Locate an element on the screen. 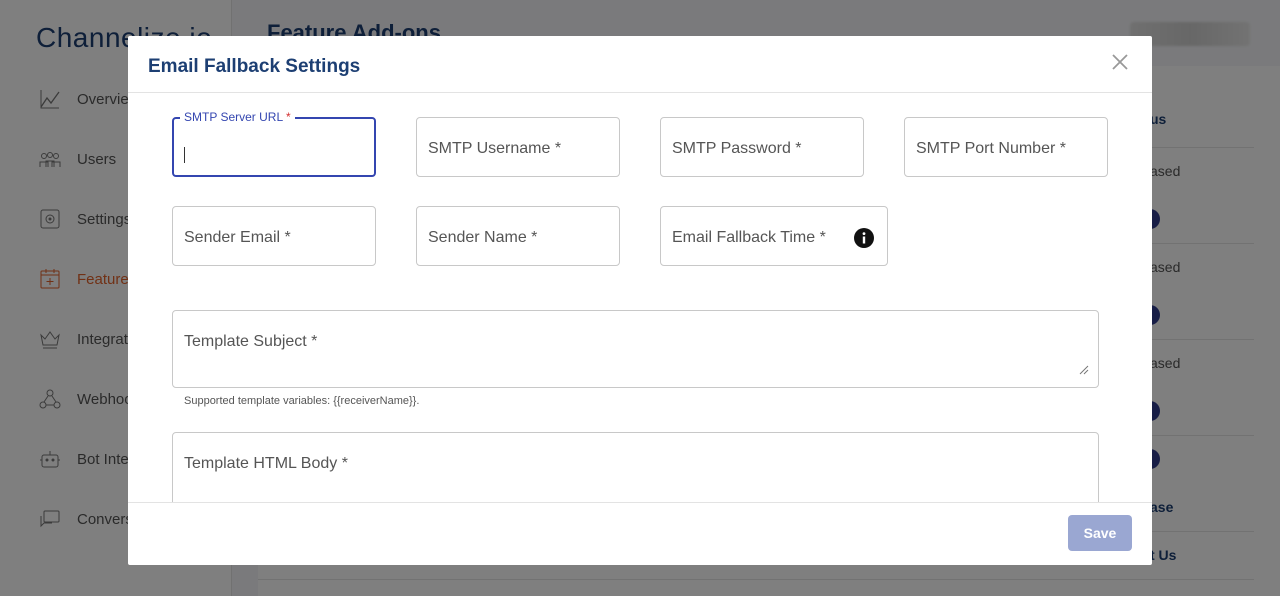 The image size is (1280, 596). smtp-server-url-label: SMTP Server URL * is located at coordinates (237, 117).